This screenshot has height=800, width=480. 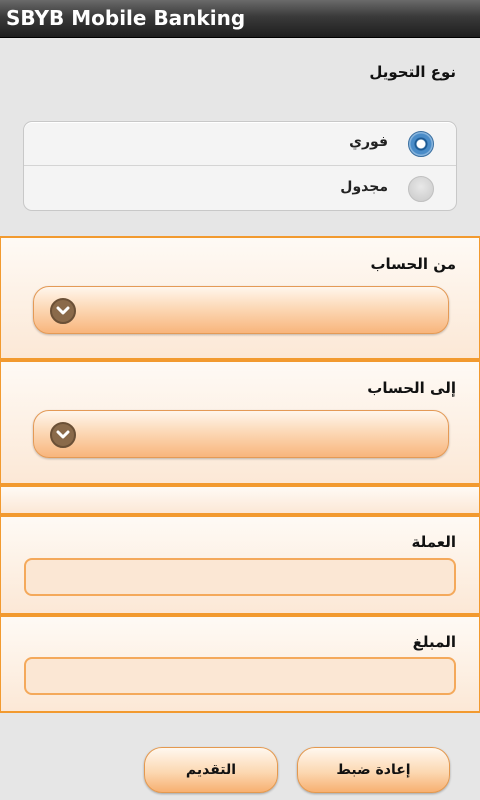 What do you see at coordinates (373, 770) in the screenshot?
I see `reset-button: إعادة ضبط` at bounding box center [373, 770].